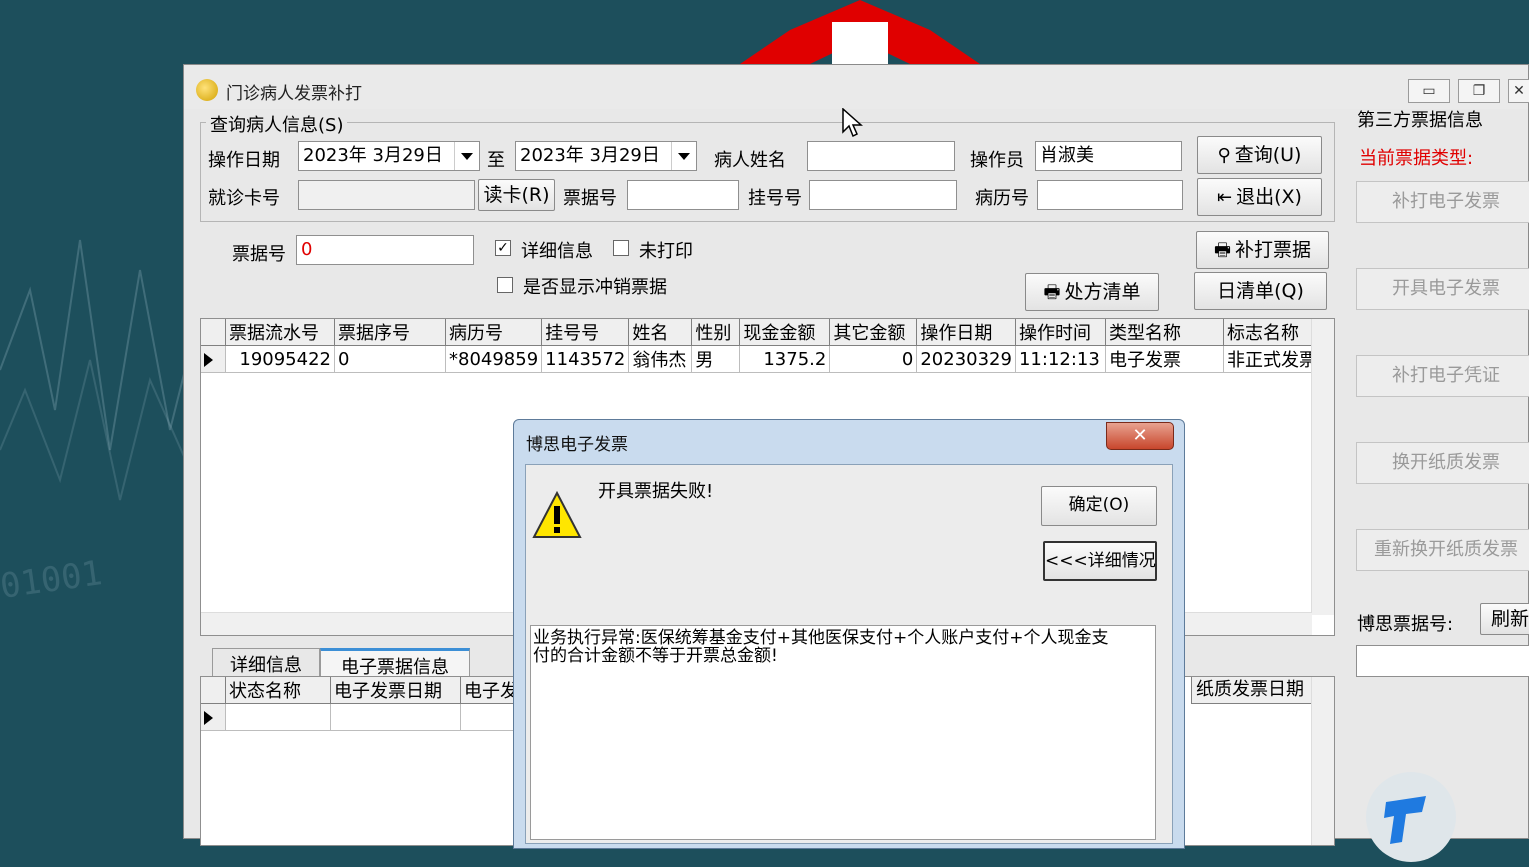  I want to click on reexchange-paper-invoice-button: 重新换开纸质发票, so click(1442, 550).